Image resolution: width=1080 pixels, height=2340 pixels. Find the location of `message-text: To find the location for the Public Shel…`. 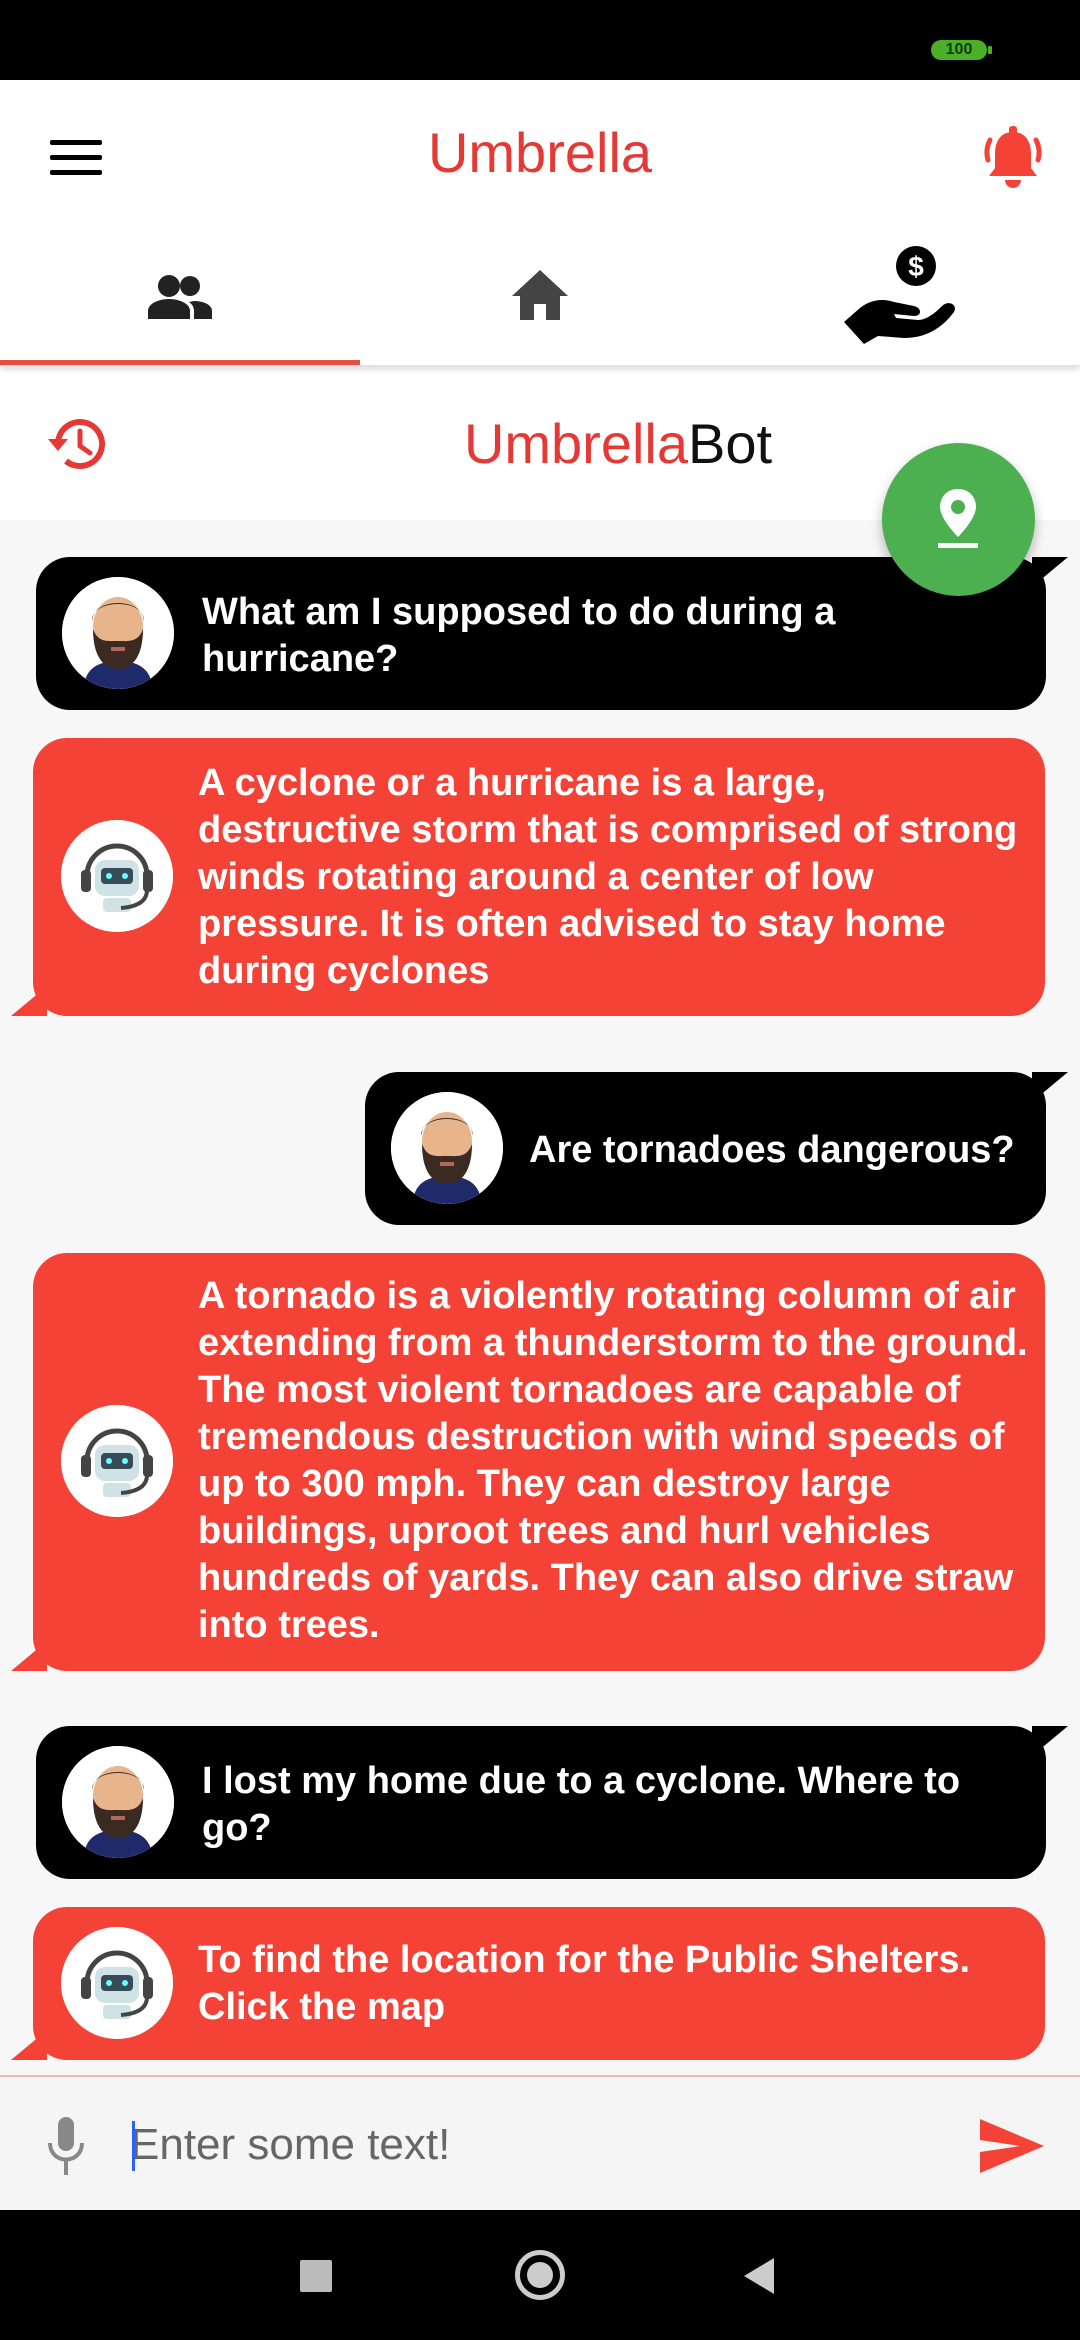

message-text: To find the location for the Public Shel… is located at coordinates (584, 1983).